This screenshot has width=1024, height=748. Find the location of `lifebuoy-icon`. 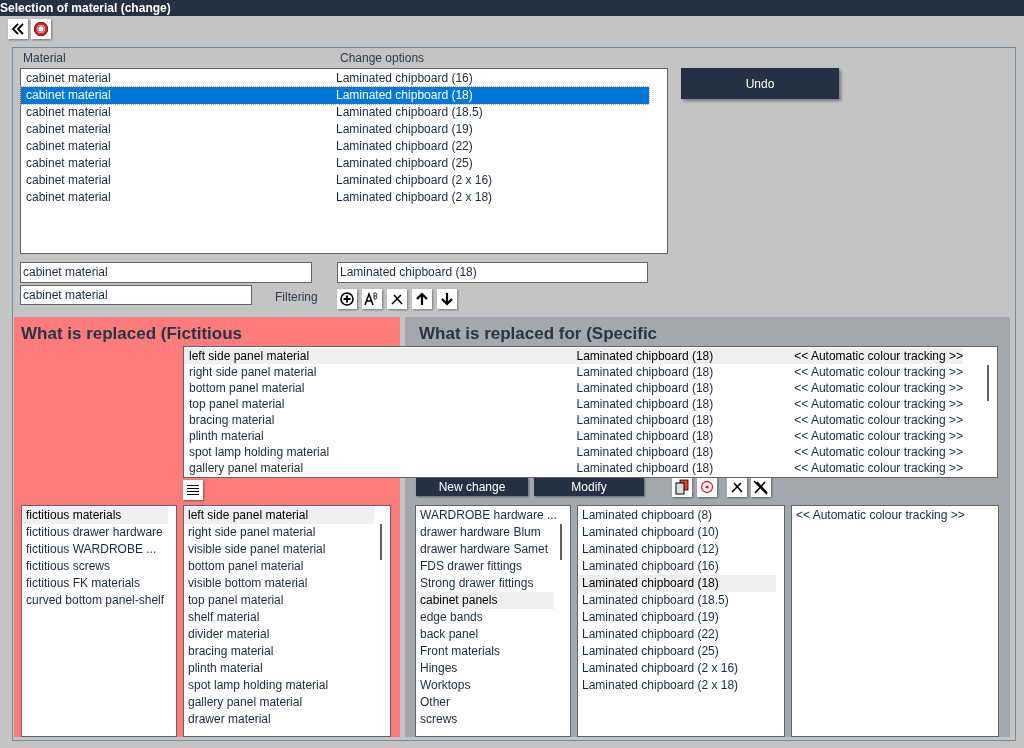

lifebuoy-icon is located at coordinates (41, 29).